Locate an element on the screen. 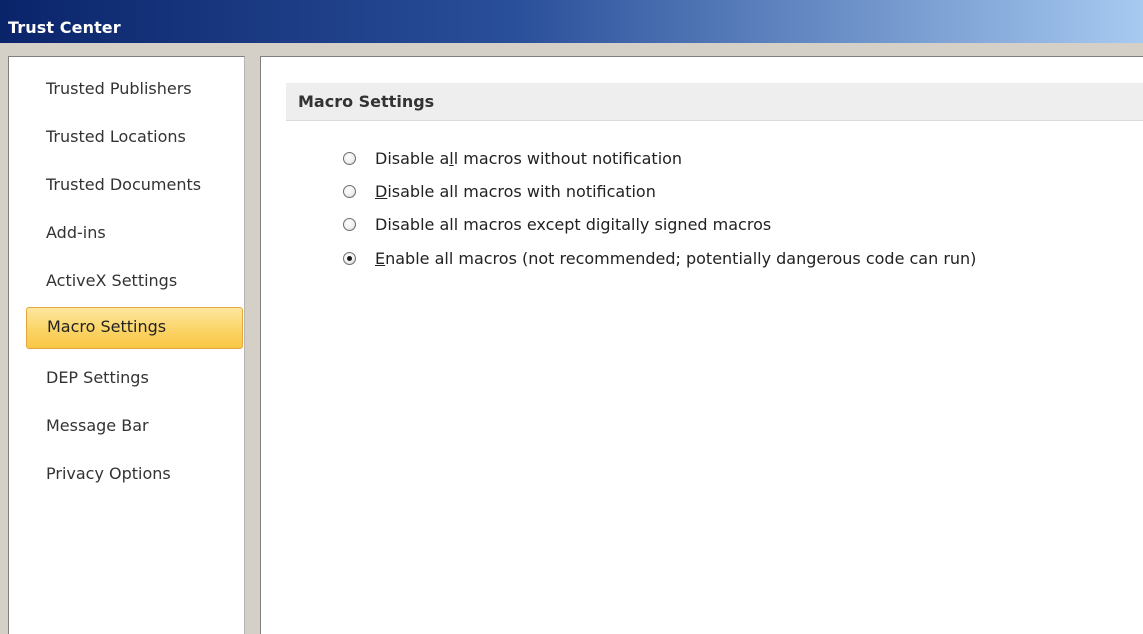  sidebar-item-label: Privacy Options is located at coordinates (108, 473).